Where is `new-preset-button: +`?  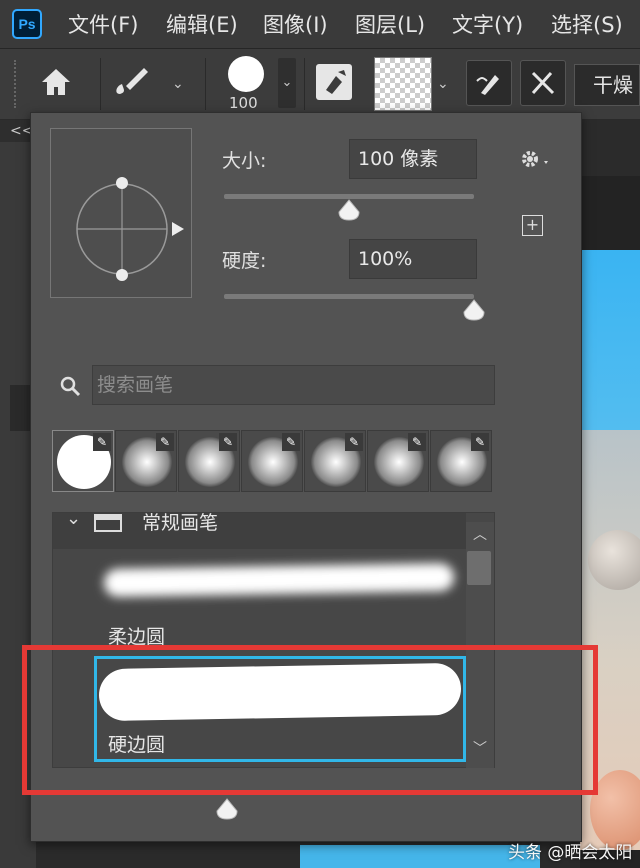
new-preset-button: + is located at coordinates (532, 225).